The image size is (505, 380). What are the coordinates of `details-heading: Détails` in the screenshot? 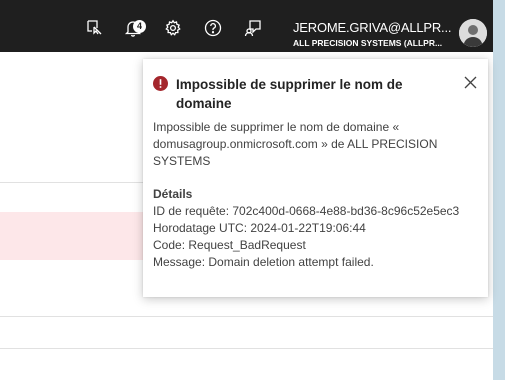 It's located at (173, 194).